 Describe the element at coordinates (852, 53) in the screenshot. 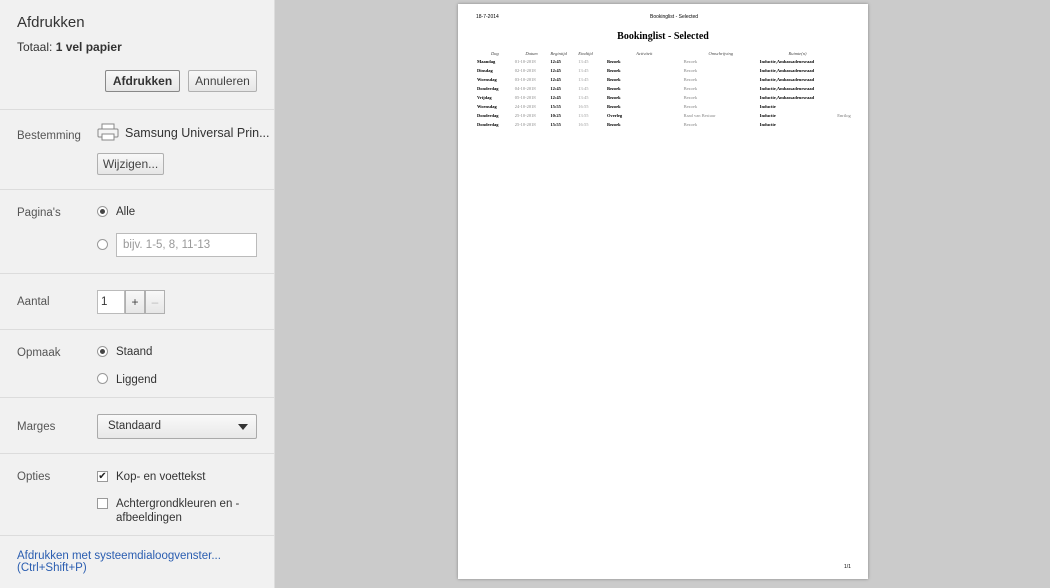

I see `column-header` at that location.